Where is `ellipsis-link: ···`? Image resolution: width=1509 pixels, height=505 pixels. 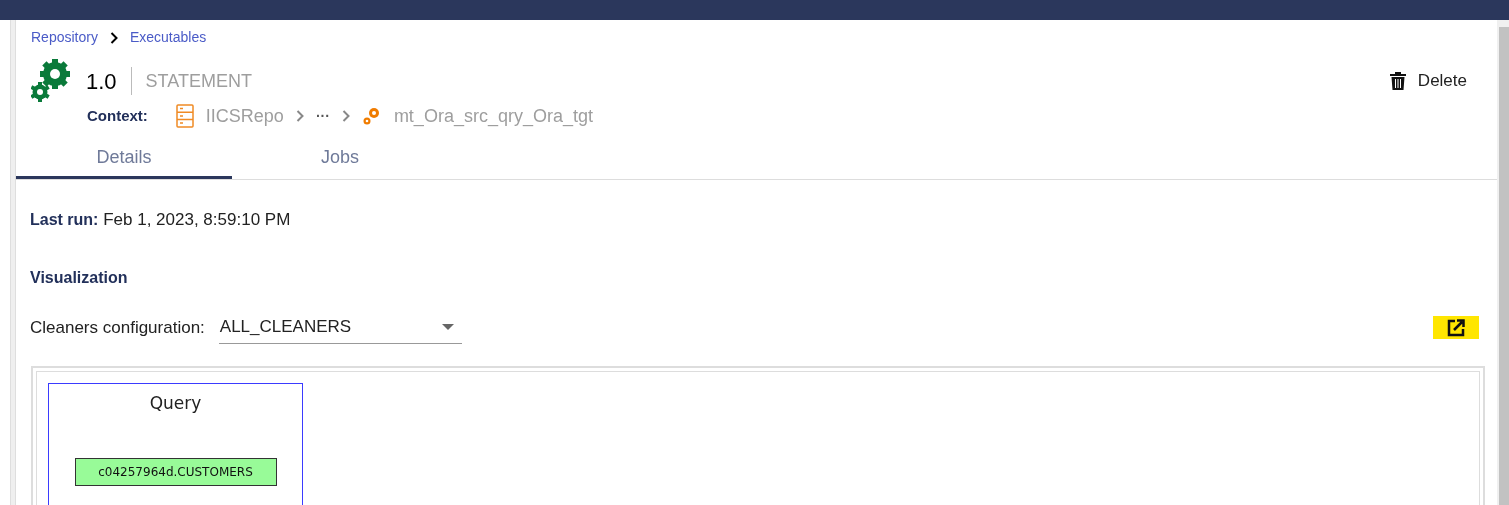
ellipsis-link: ··· is located at coordinates (322, 116).